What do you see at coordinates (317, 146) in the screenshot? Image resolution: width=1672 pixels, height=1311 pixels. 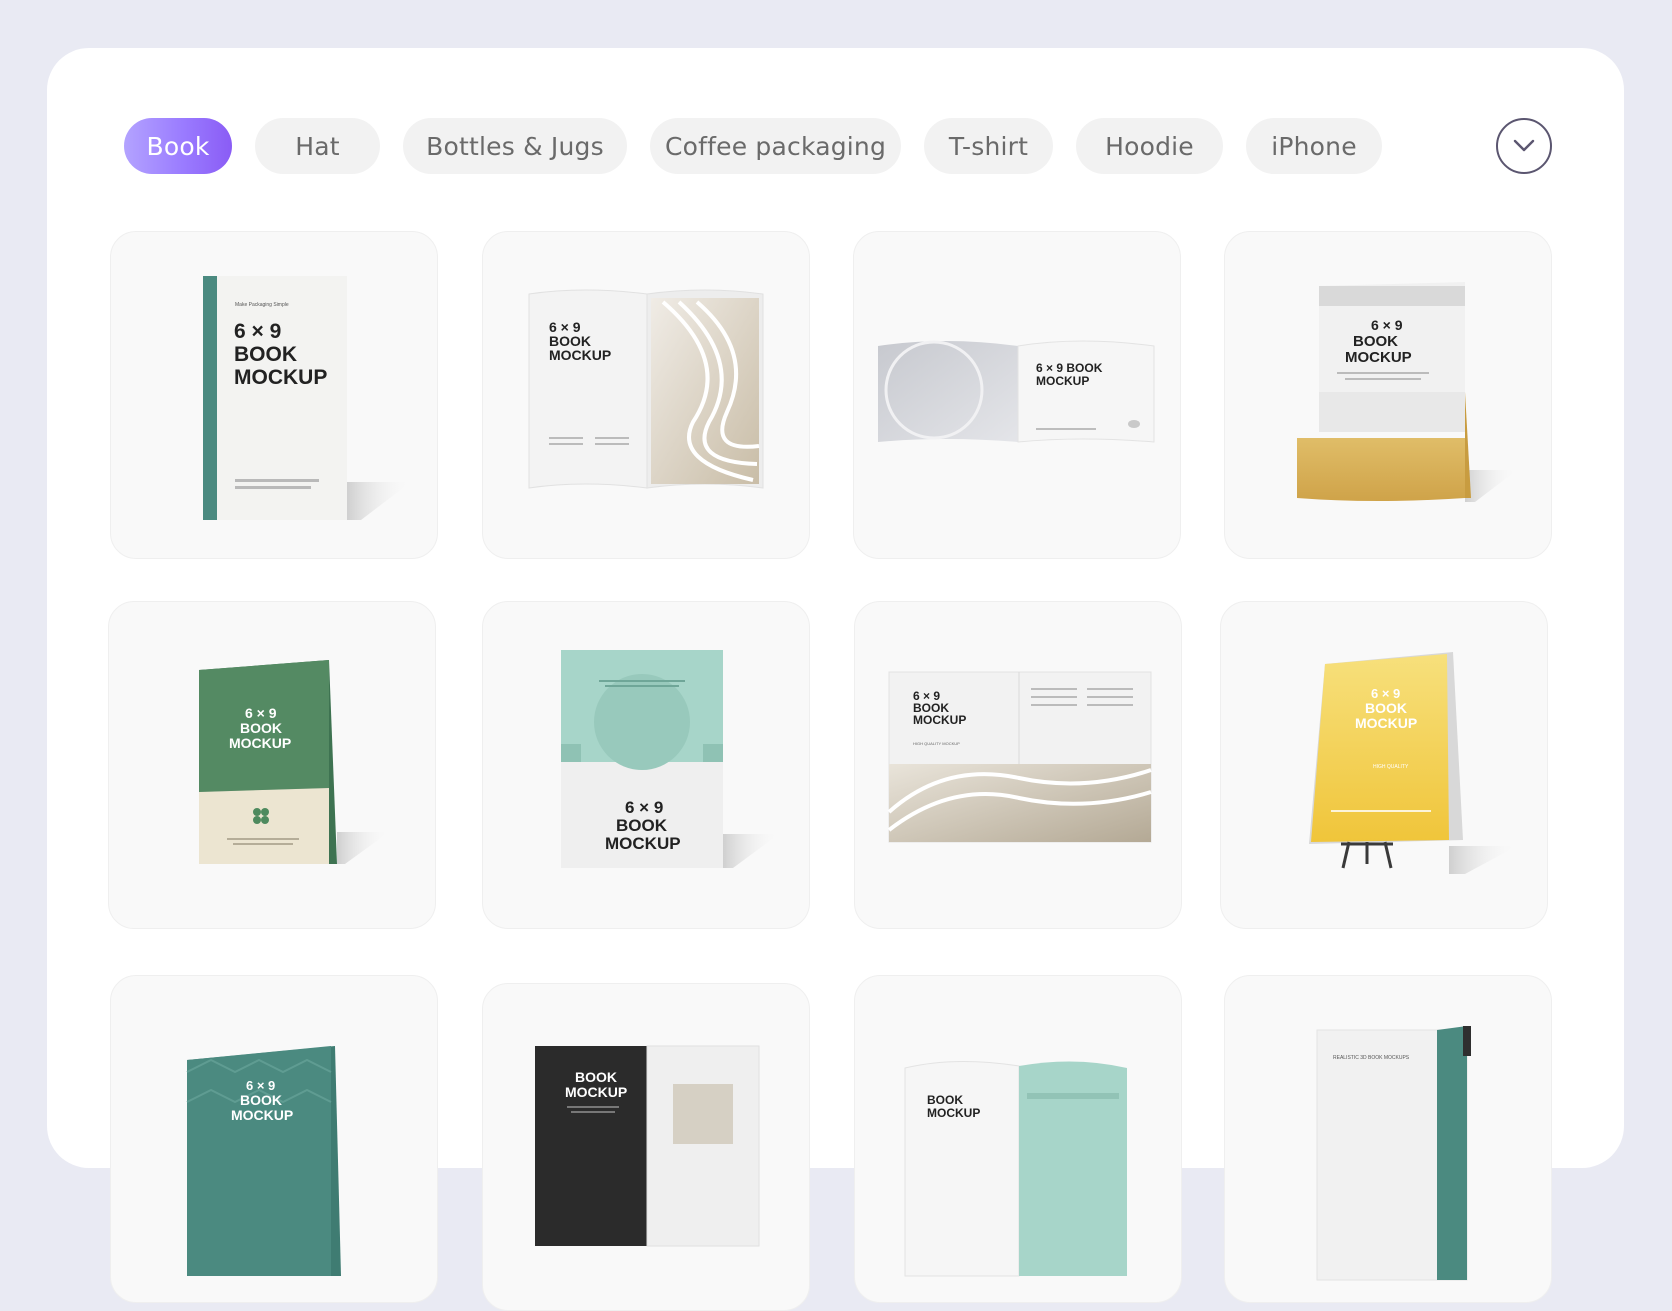 I see `tab-hat: Hat` at bounding box center [317, 146].